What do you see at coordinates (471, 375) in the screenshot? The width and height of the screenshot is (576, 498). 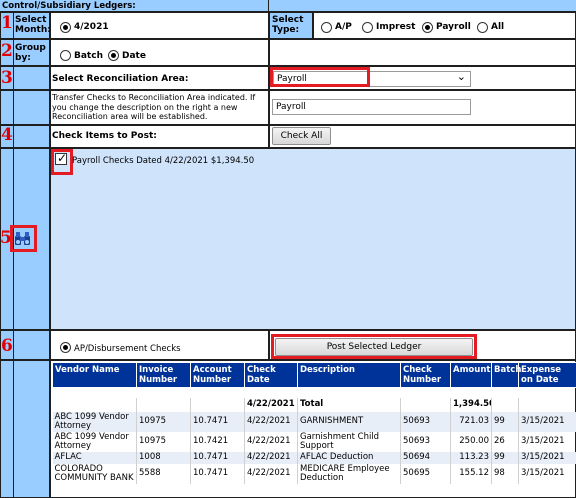 I see `col-amount: Amount` at bounding box center [471, 375].